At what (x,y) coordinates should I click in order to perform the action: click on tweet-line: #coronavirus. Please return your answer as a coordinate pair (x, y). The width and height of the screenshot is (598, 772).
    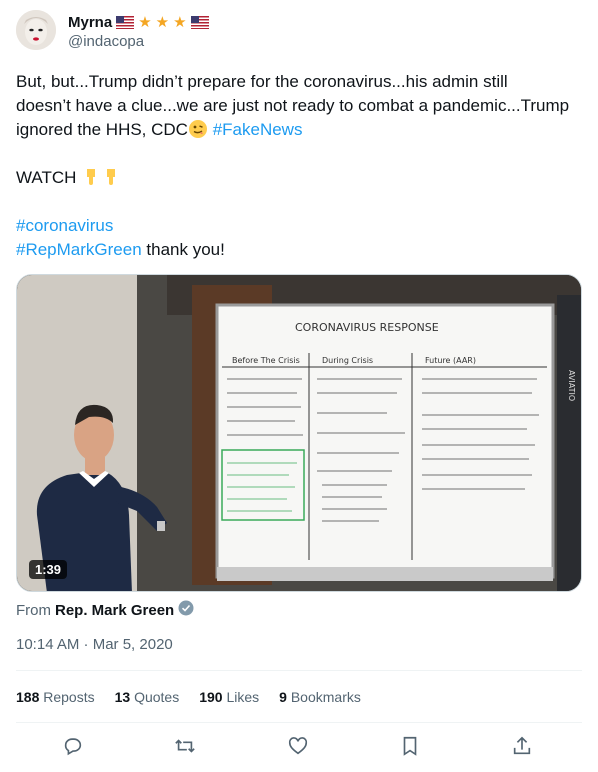
    Looking at the image, I should click on (299, 226).